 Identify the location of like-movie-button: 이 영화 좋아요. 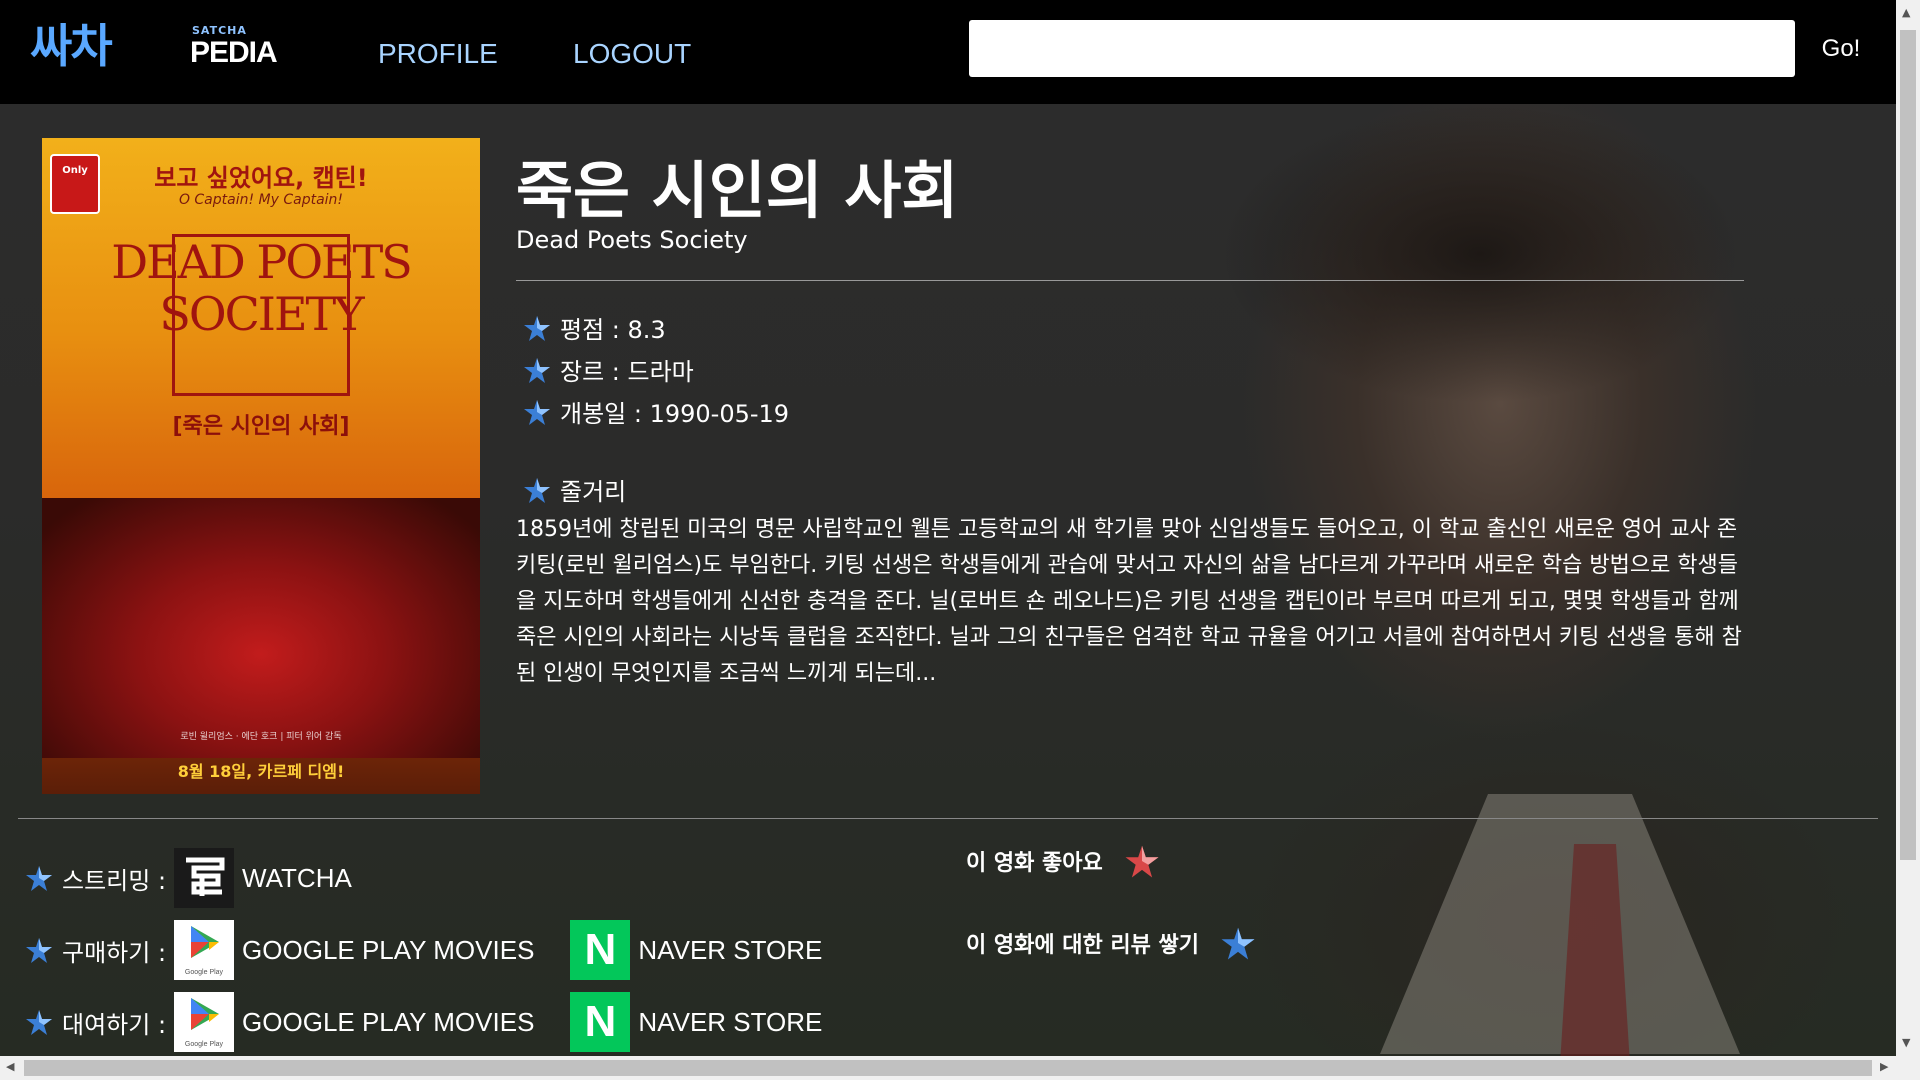
(1067, 861).